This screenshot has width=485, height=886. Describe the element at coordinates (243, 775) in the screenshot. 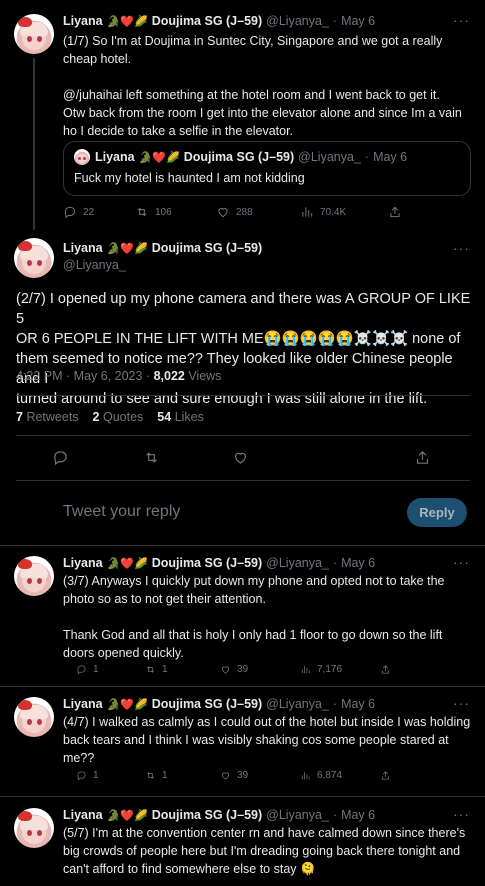

I see `like-count: 39` at that location.